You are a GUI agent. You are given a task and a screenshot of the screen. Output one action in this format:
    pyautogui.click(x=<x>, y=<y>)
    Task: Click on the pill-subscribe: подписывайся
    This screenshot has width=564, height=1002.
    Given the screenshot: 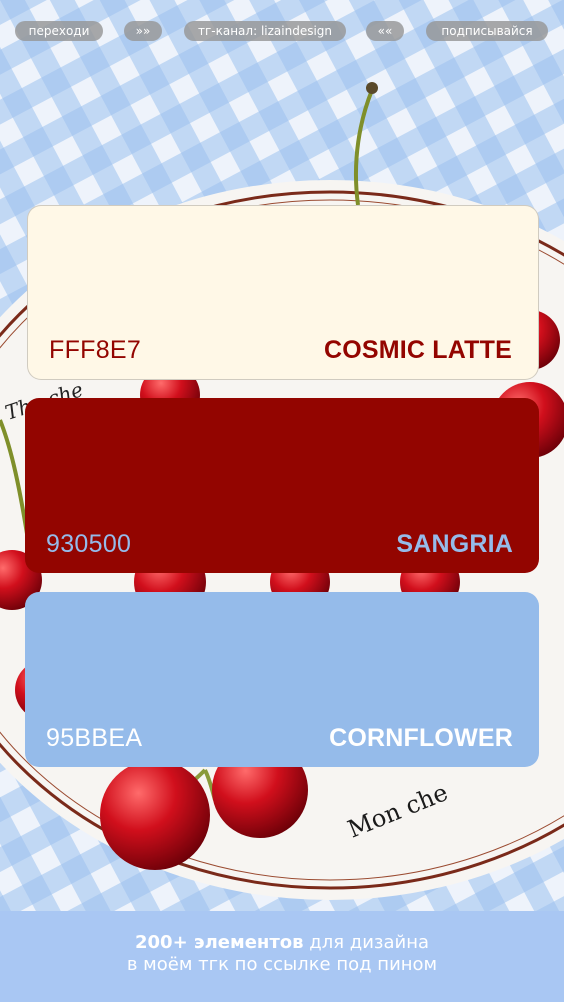 What is the action you would take?
    pyautogui.click(x=487, y=31)
    